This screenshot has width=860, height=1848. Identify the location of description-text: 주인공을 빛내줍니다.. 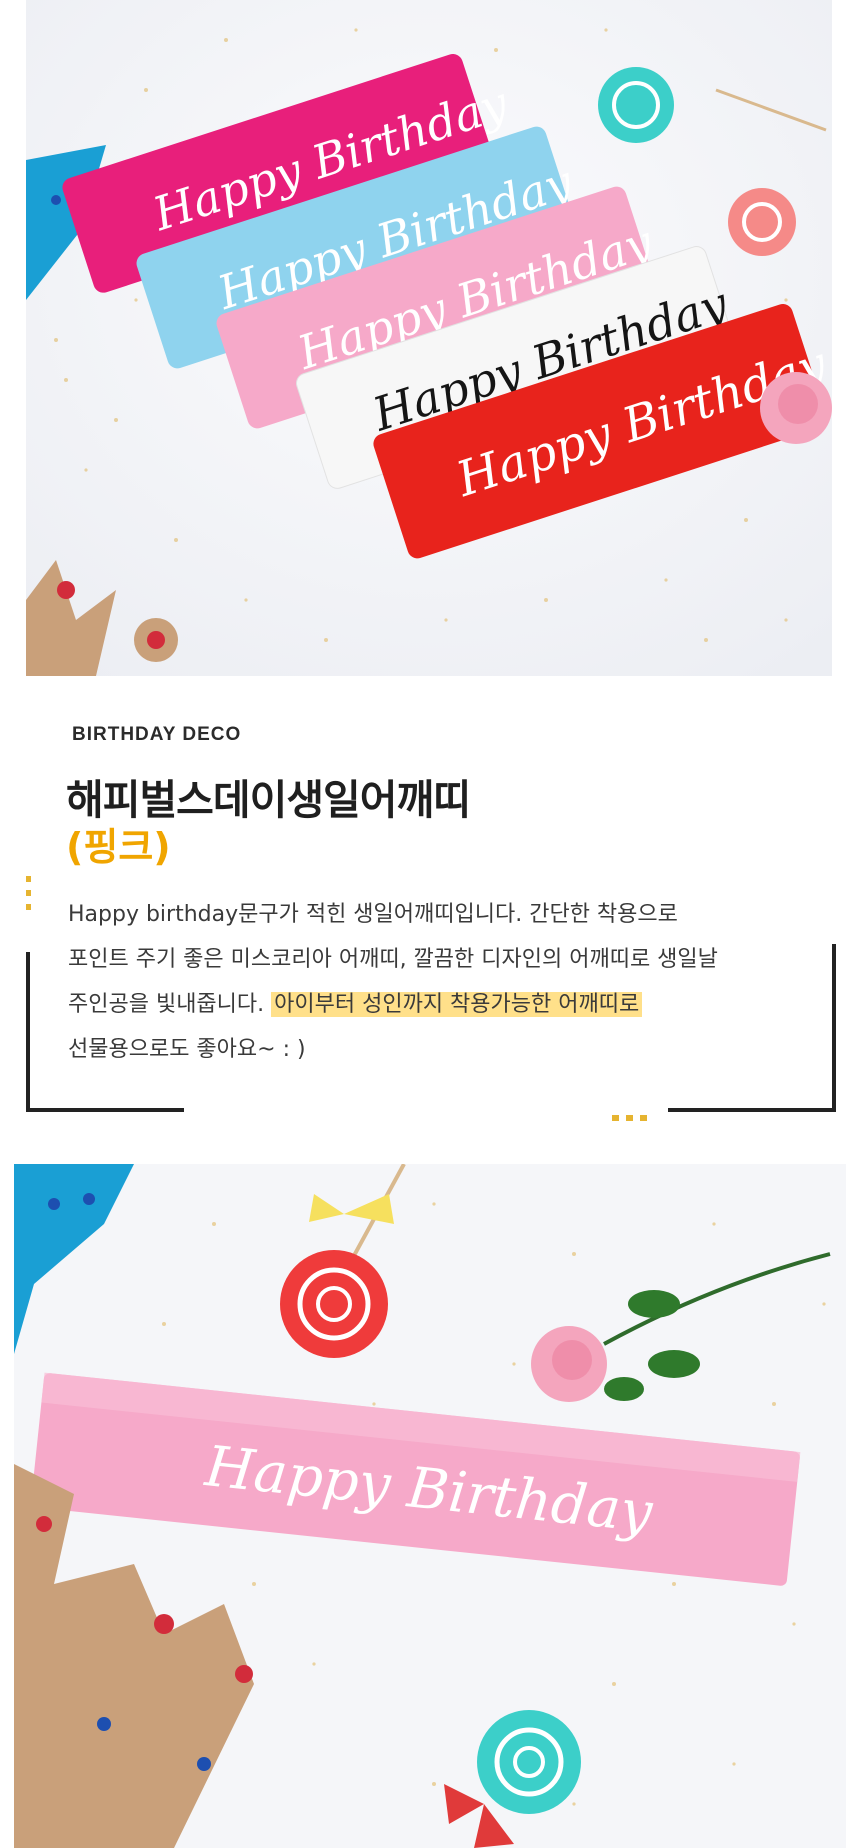
(170, 1004).